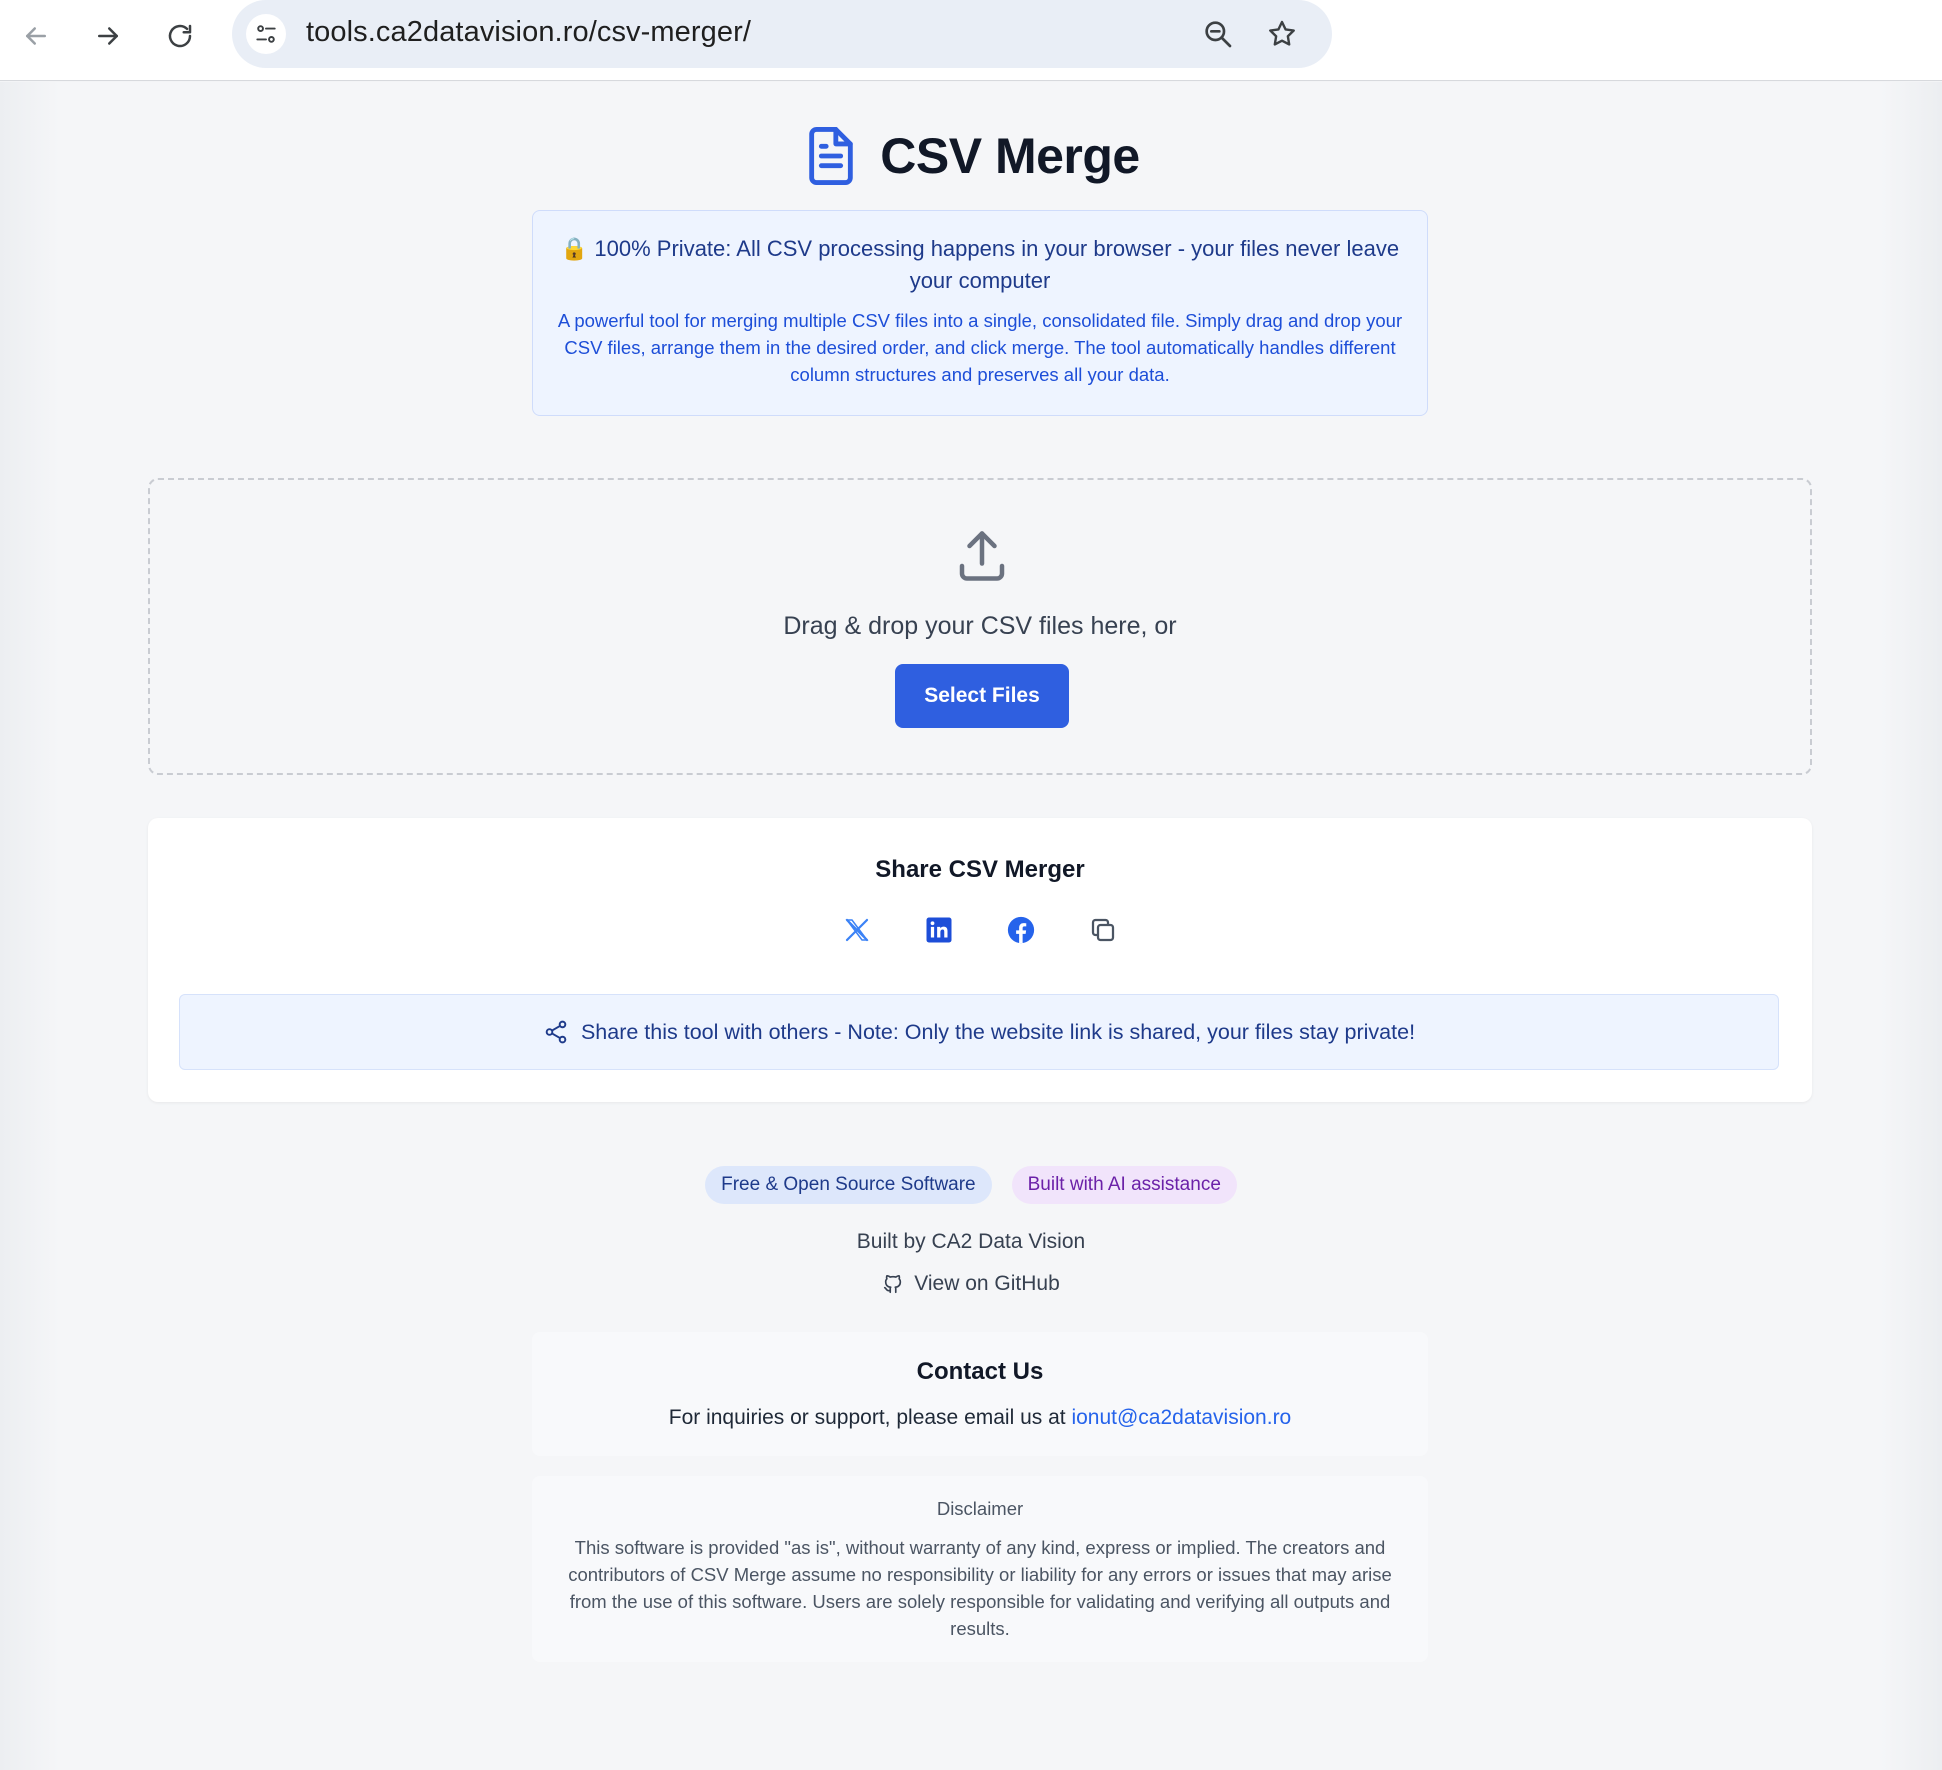 The height and width of the screenshot is (1770, 1942). I want to click on upload-icon, so click(982, 556).